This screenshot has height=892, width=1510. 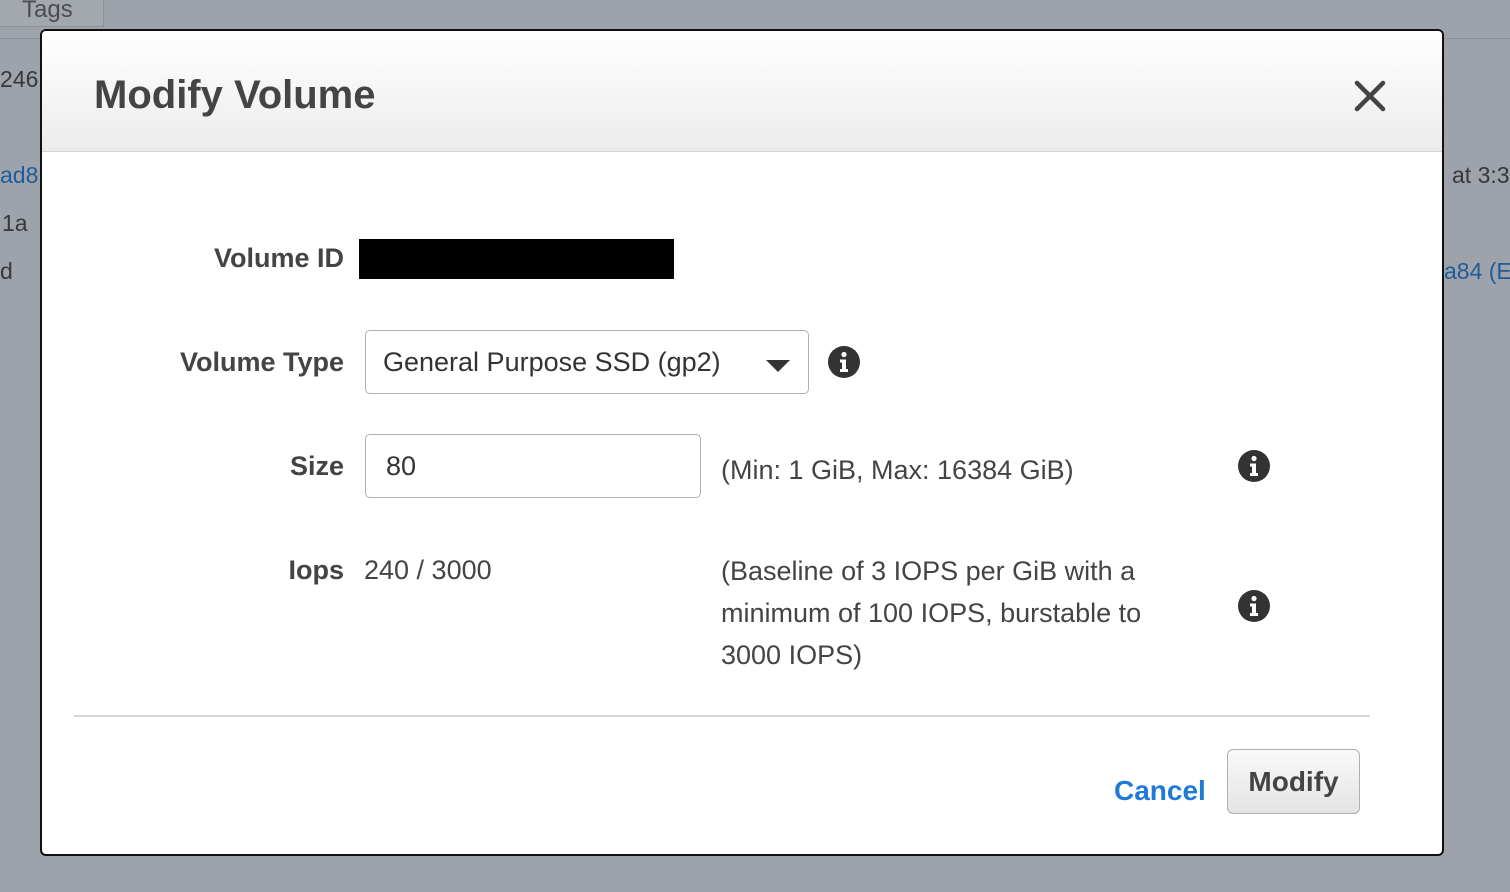 I want to click on iops-value: 240 / 3000, so click(x=428, y=570).